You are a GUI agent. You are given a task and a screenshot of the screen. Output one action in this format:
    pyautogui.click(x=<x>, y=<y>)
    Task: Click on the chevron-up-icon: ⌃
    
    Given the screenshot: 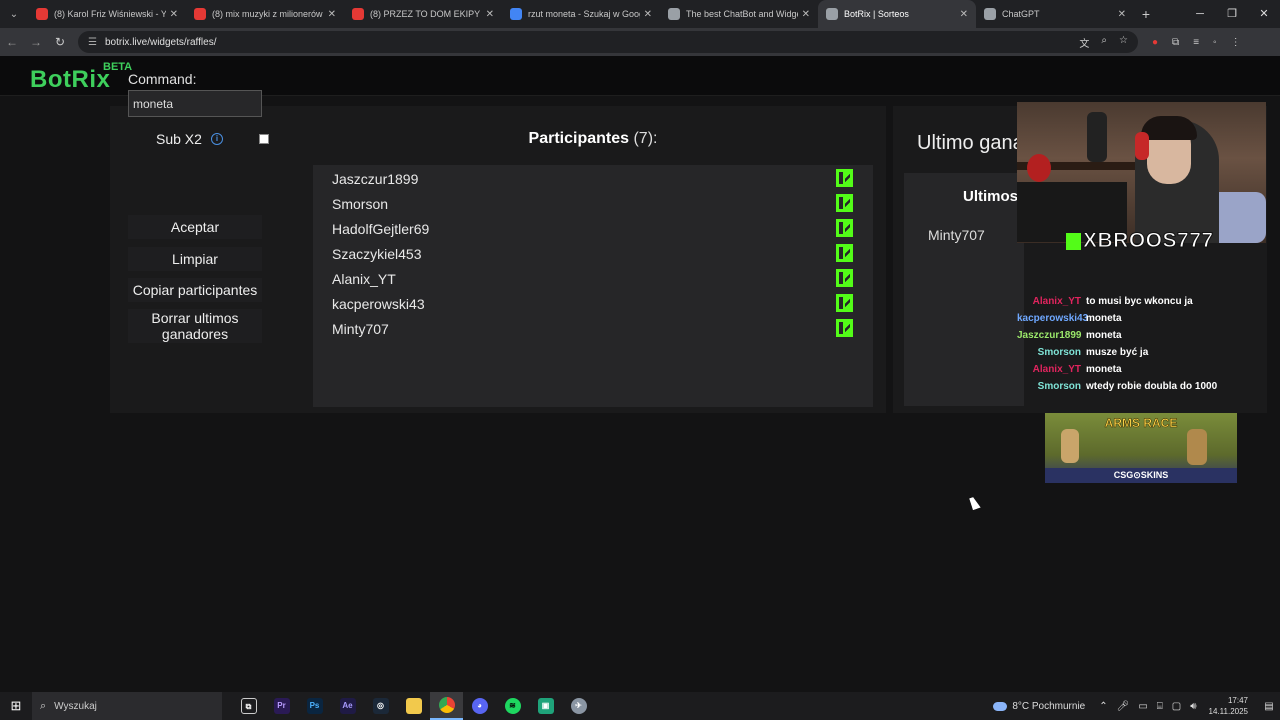 What is the action you would take?
    pyautogui.click(x=1103, y=706)
    